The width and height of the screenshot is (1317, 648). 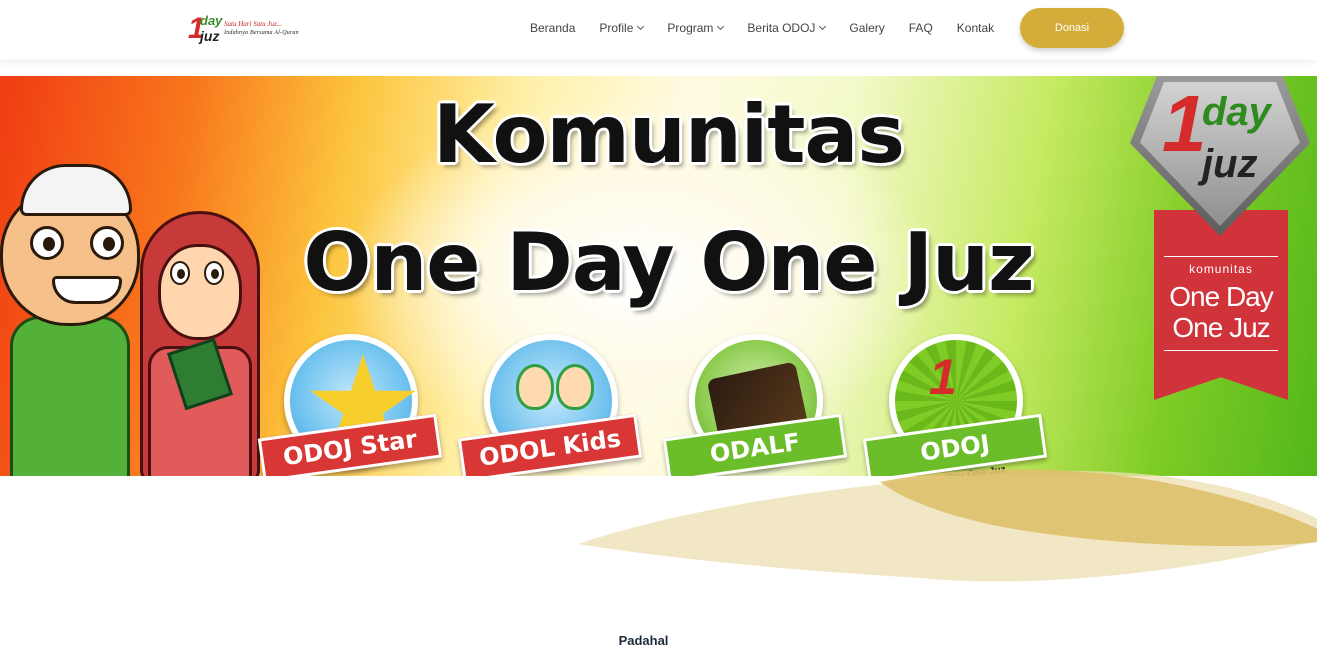 I want to click on emblem-day: day, so click(x=1236, y=112).